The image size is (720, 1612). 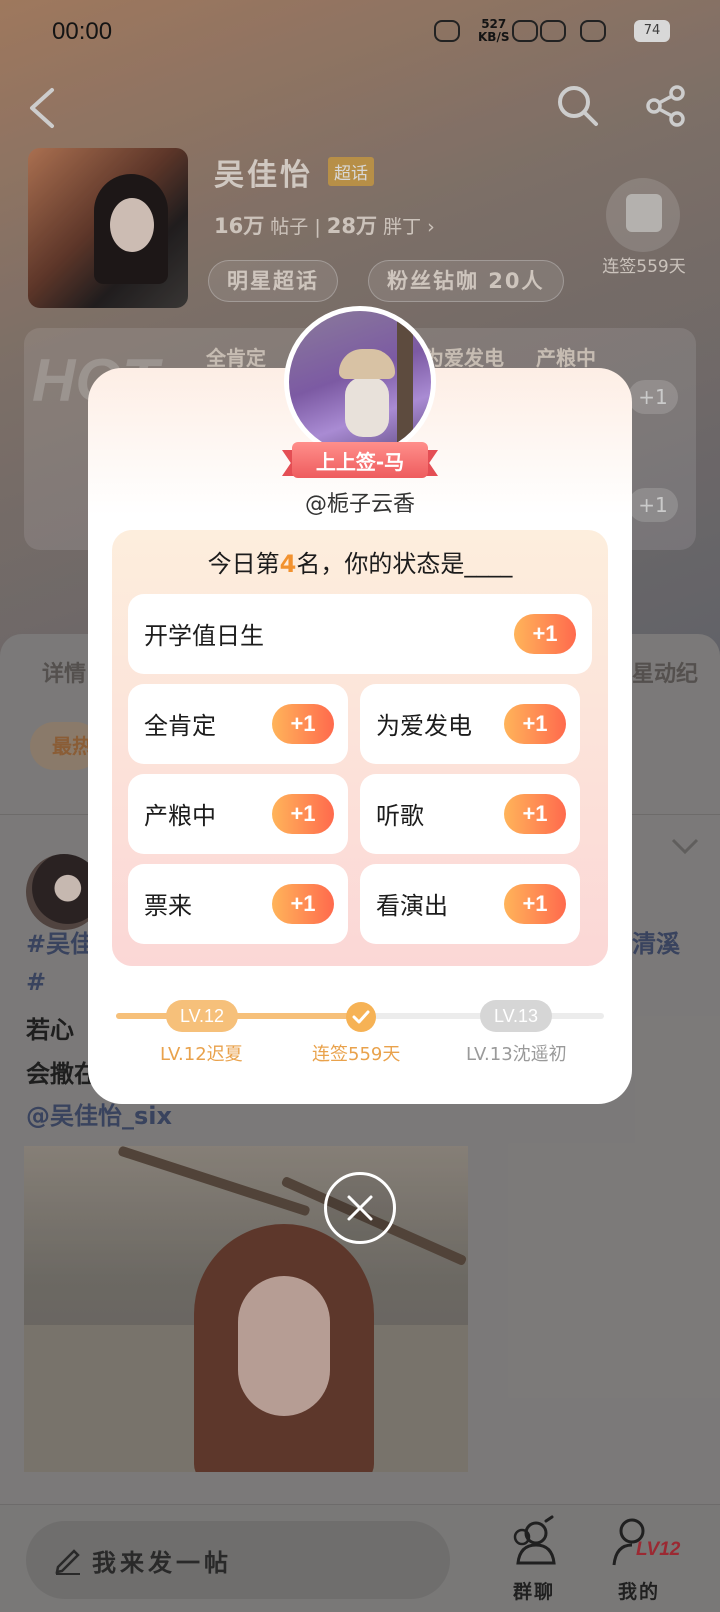 I want to click on current-level-caption: LV.12迟夏, so click(x=201, y=1054).